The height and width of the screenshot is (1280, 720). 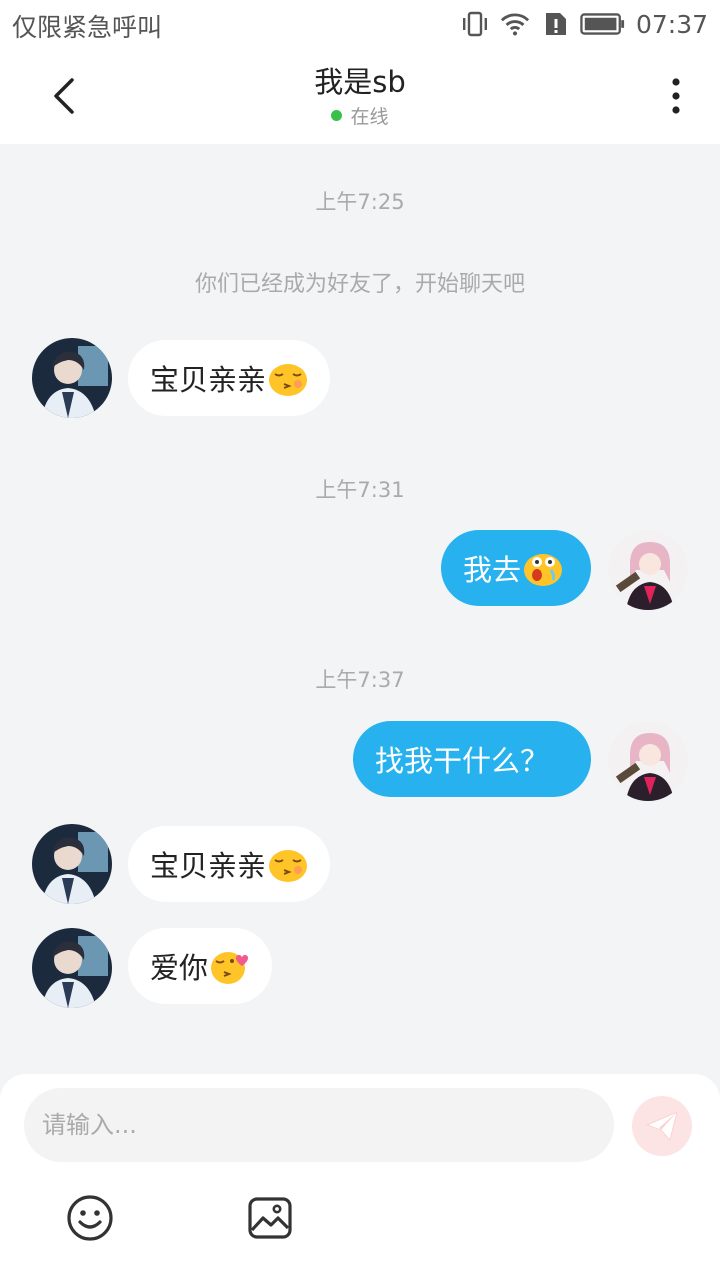 I want to click on message-bubble: 找我干什么？, so click(x=472, y=759).